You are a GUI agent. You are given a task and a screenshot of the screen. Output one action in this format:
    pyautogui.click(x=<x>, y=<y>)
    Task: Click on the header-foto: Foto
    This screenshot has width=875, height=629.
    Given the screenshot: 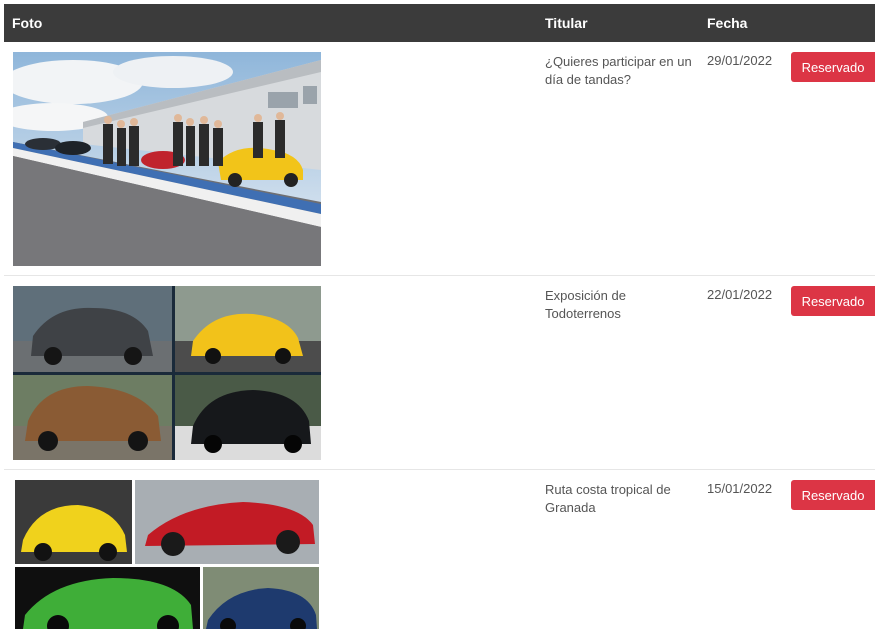 What is the action you would take?
    pyautogui.click(x=27, y=23)
    